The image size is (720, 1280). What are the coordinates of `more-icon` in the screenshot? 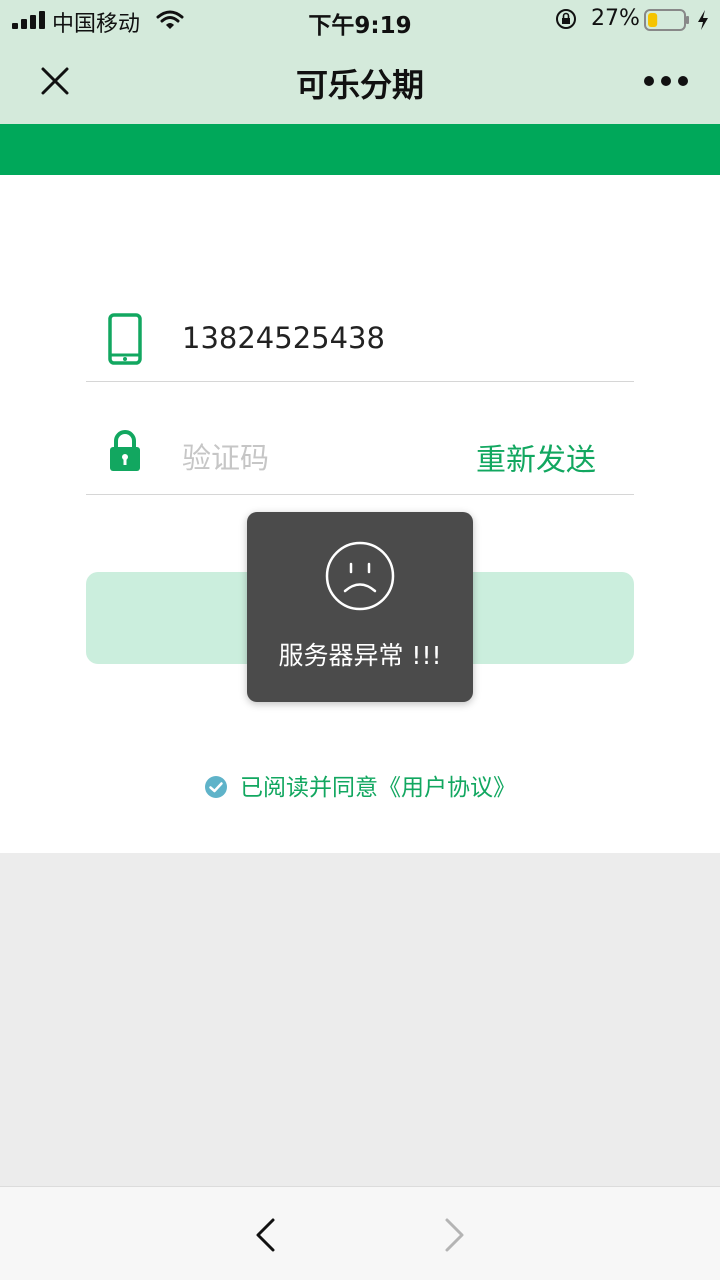 It's located at (666, 81).